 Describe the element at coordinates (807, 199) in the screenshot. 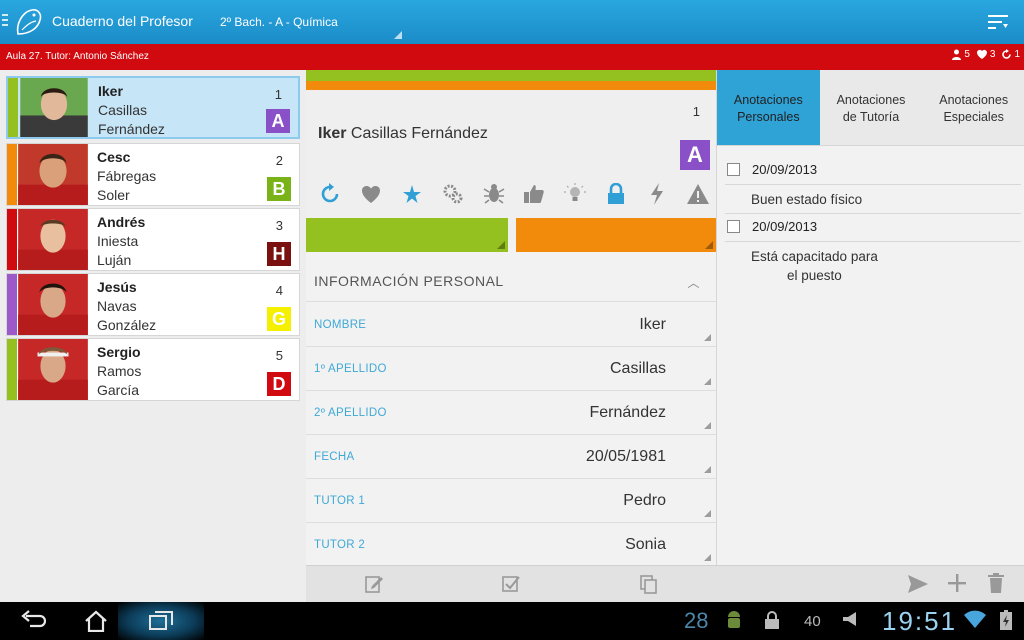

I see `note-text: Buen estado físico` at that location.